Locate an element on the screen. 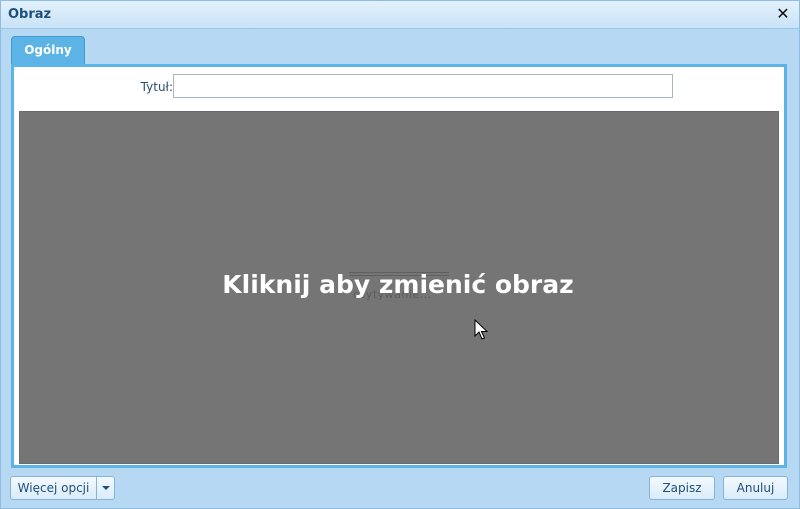 The image size is (800, 509). change-image-prompt: Kliknij aby zmienić obraz is located at coordinates (398, 284).